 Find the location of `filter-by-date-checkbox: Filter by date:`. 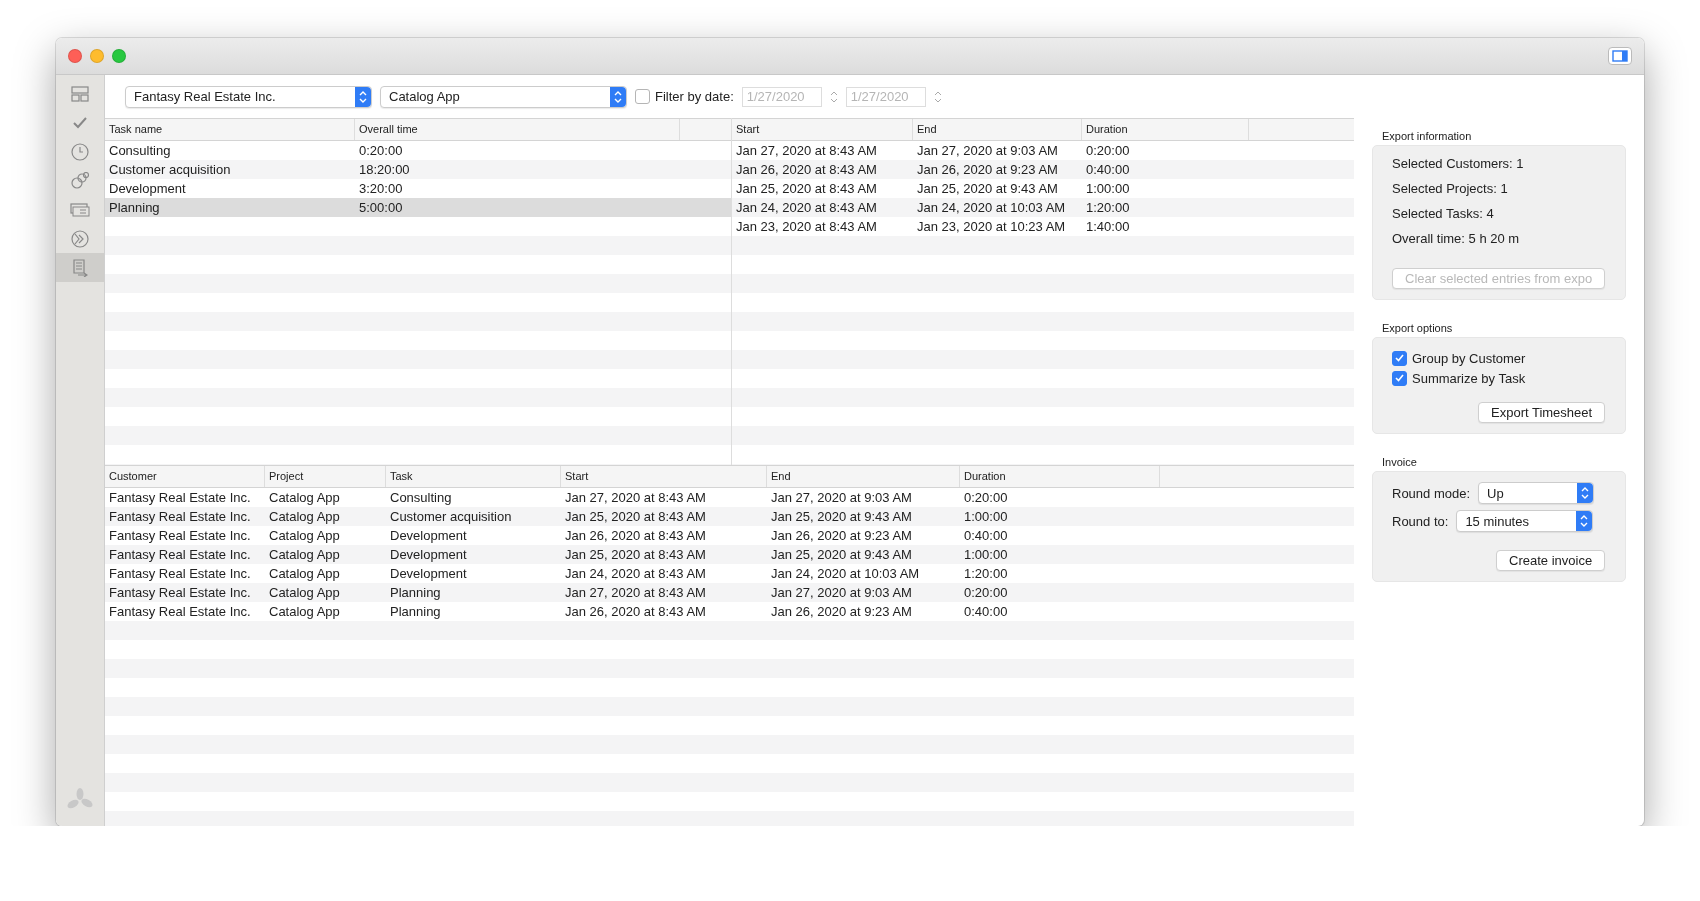

filter-by-date-checkbox: Filter by date: is located at coordinates (684, 96).